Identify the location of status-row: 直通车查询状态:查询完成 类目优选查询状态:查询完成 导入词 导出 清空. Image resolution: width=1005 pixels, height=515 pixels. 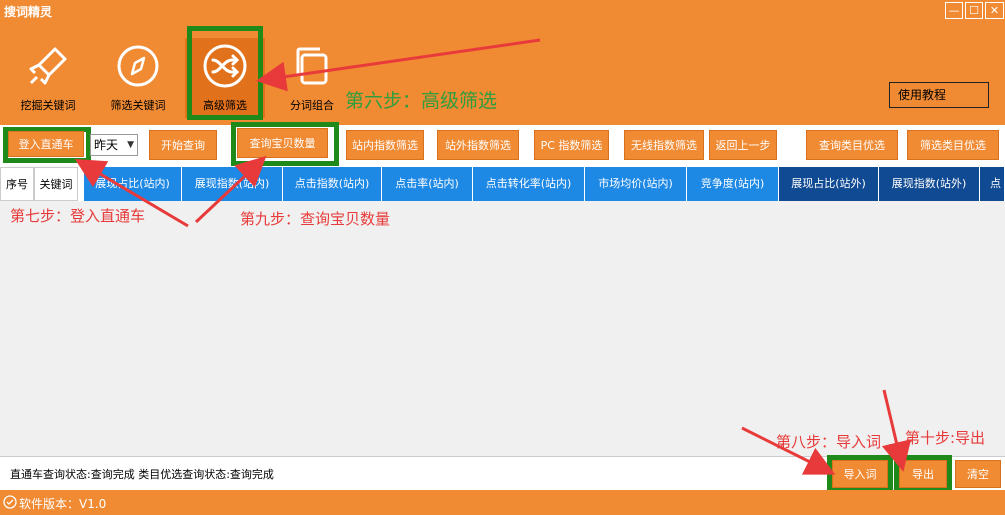
(502, 474).